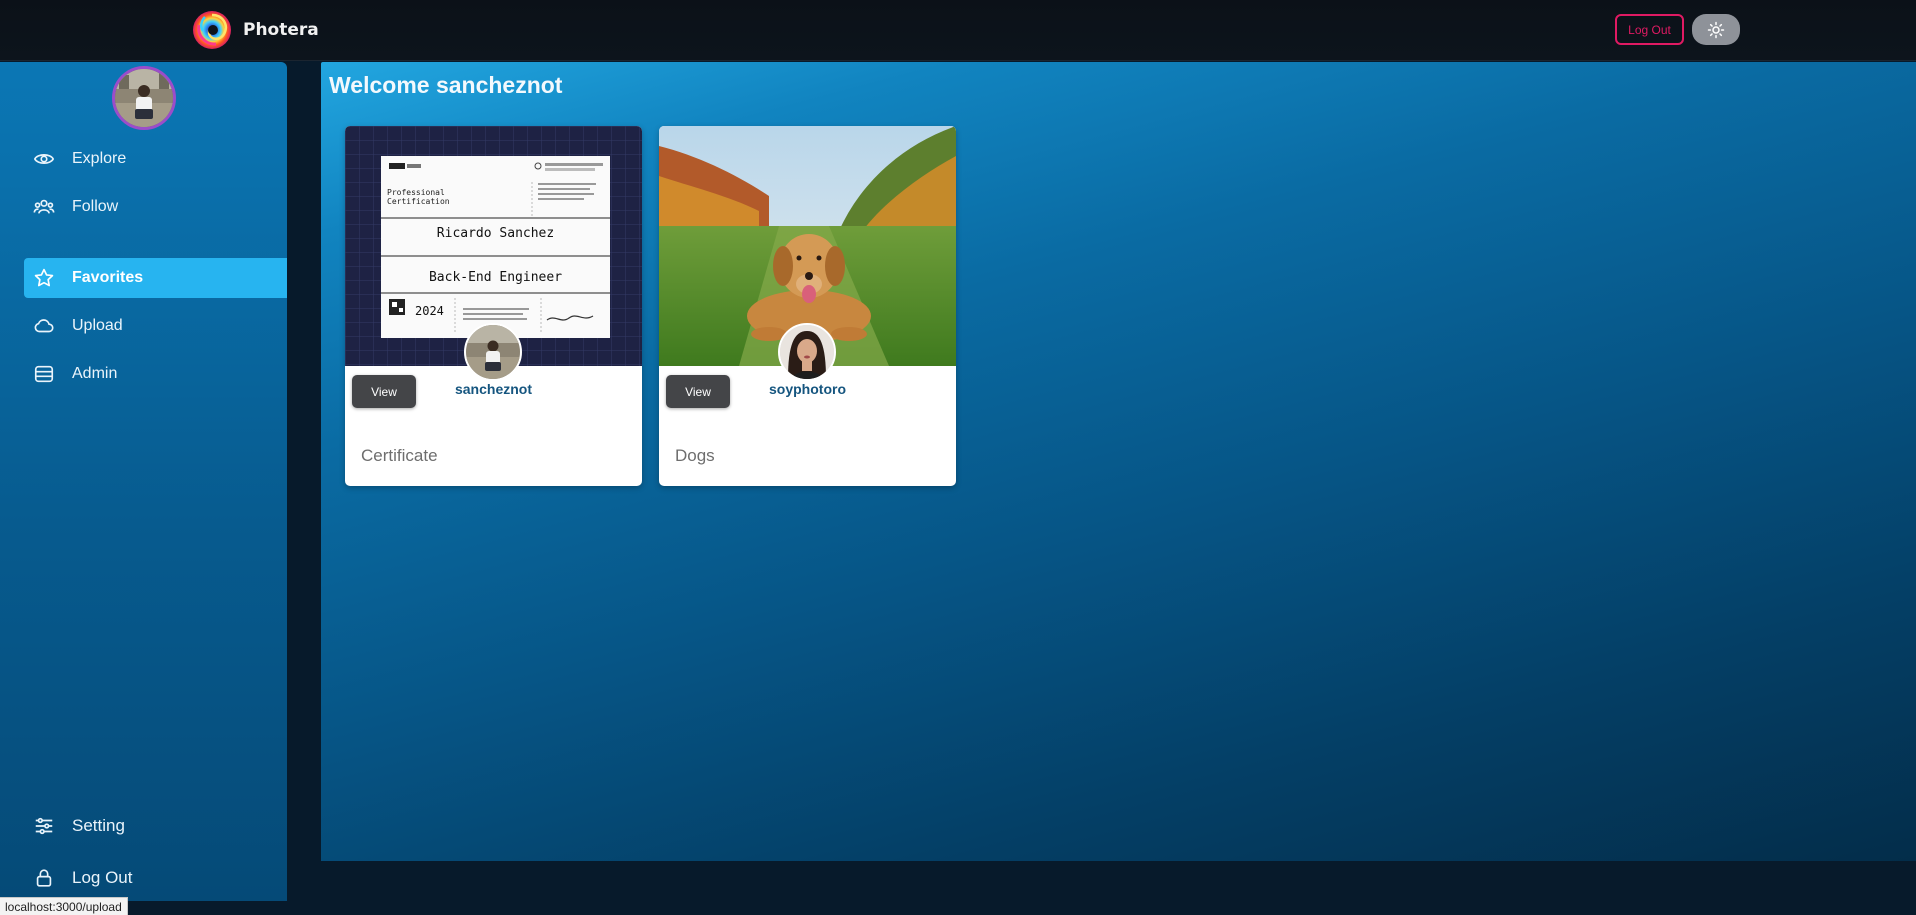 The image size is (1916, 915). What do you see at coordinates (429, 311) in the screenshot?
I see `certificate-year: 2024` at bounding box center [429, 311].